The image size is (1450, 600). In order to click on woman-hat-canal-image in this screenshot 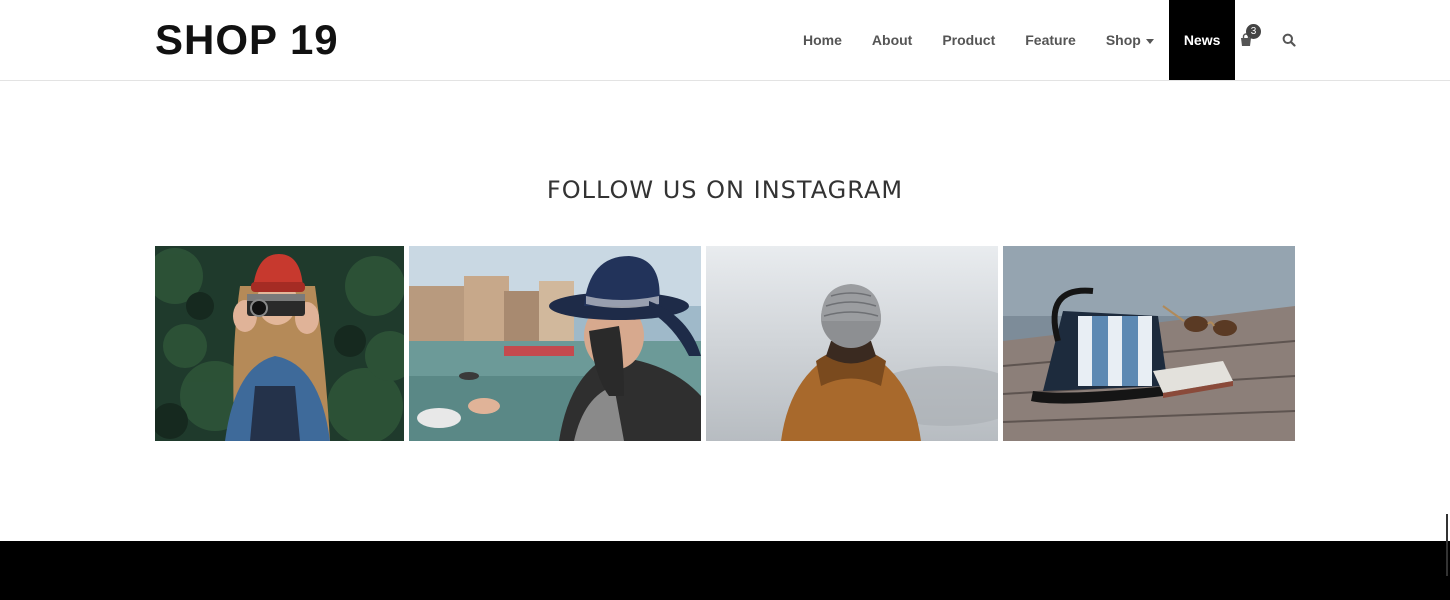, I will do `click(555, 343)`.